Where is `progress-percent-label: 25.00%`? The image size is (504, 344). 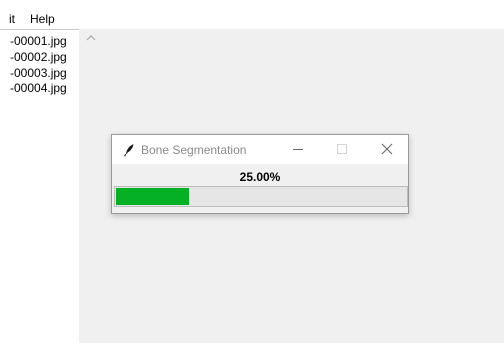
progress-percent-label: 25.00% is located at coordinates (260, 177).